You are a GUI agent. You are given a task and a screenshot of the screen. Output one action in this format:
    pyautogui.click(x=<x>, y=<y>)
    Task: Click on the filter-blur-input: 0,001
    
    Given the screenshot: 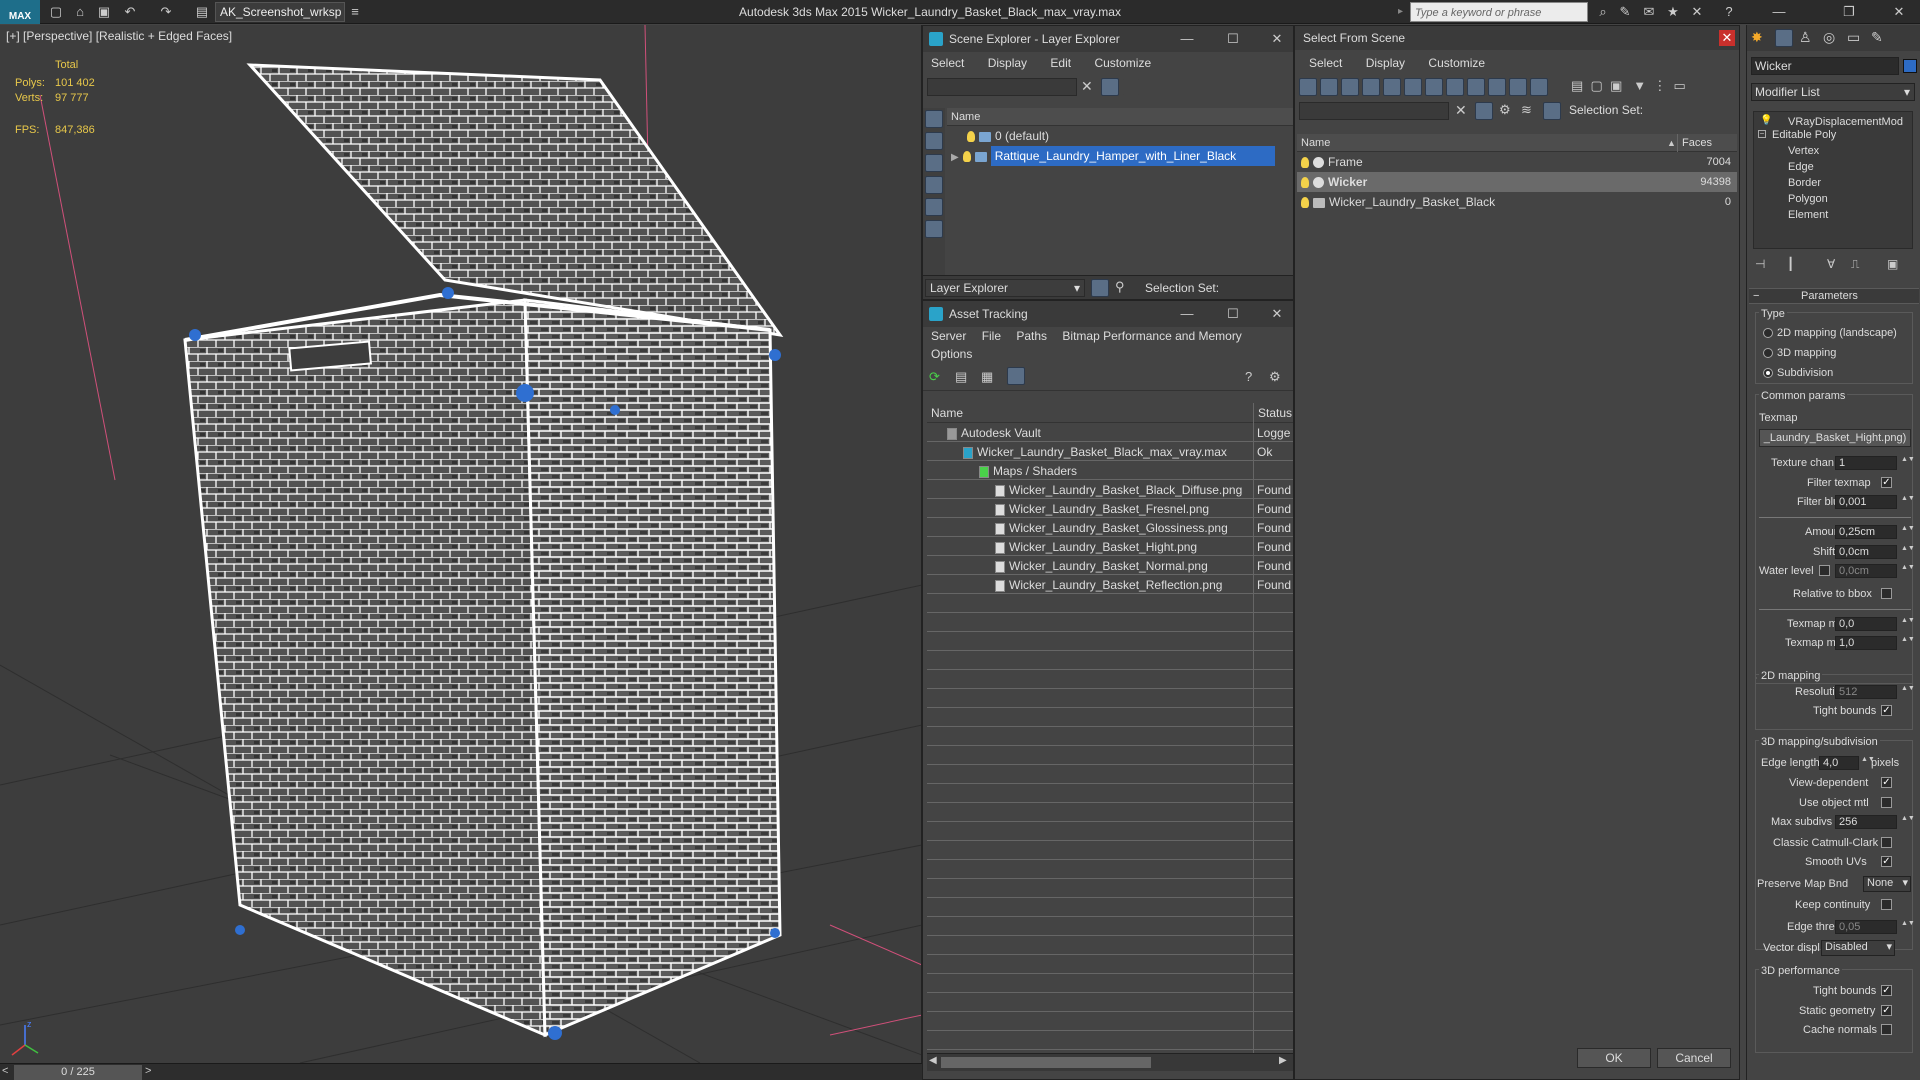 What is the action you would take?
    pyautogui.click(x=1866, y=502)
    